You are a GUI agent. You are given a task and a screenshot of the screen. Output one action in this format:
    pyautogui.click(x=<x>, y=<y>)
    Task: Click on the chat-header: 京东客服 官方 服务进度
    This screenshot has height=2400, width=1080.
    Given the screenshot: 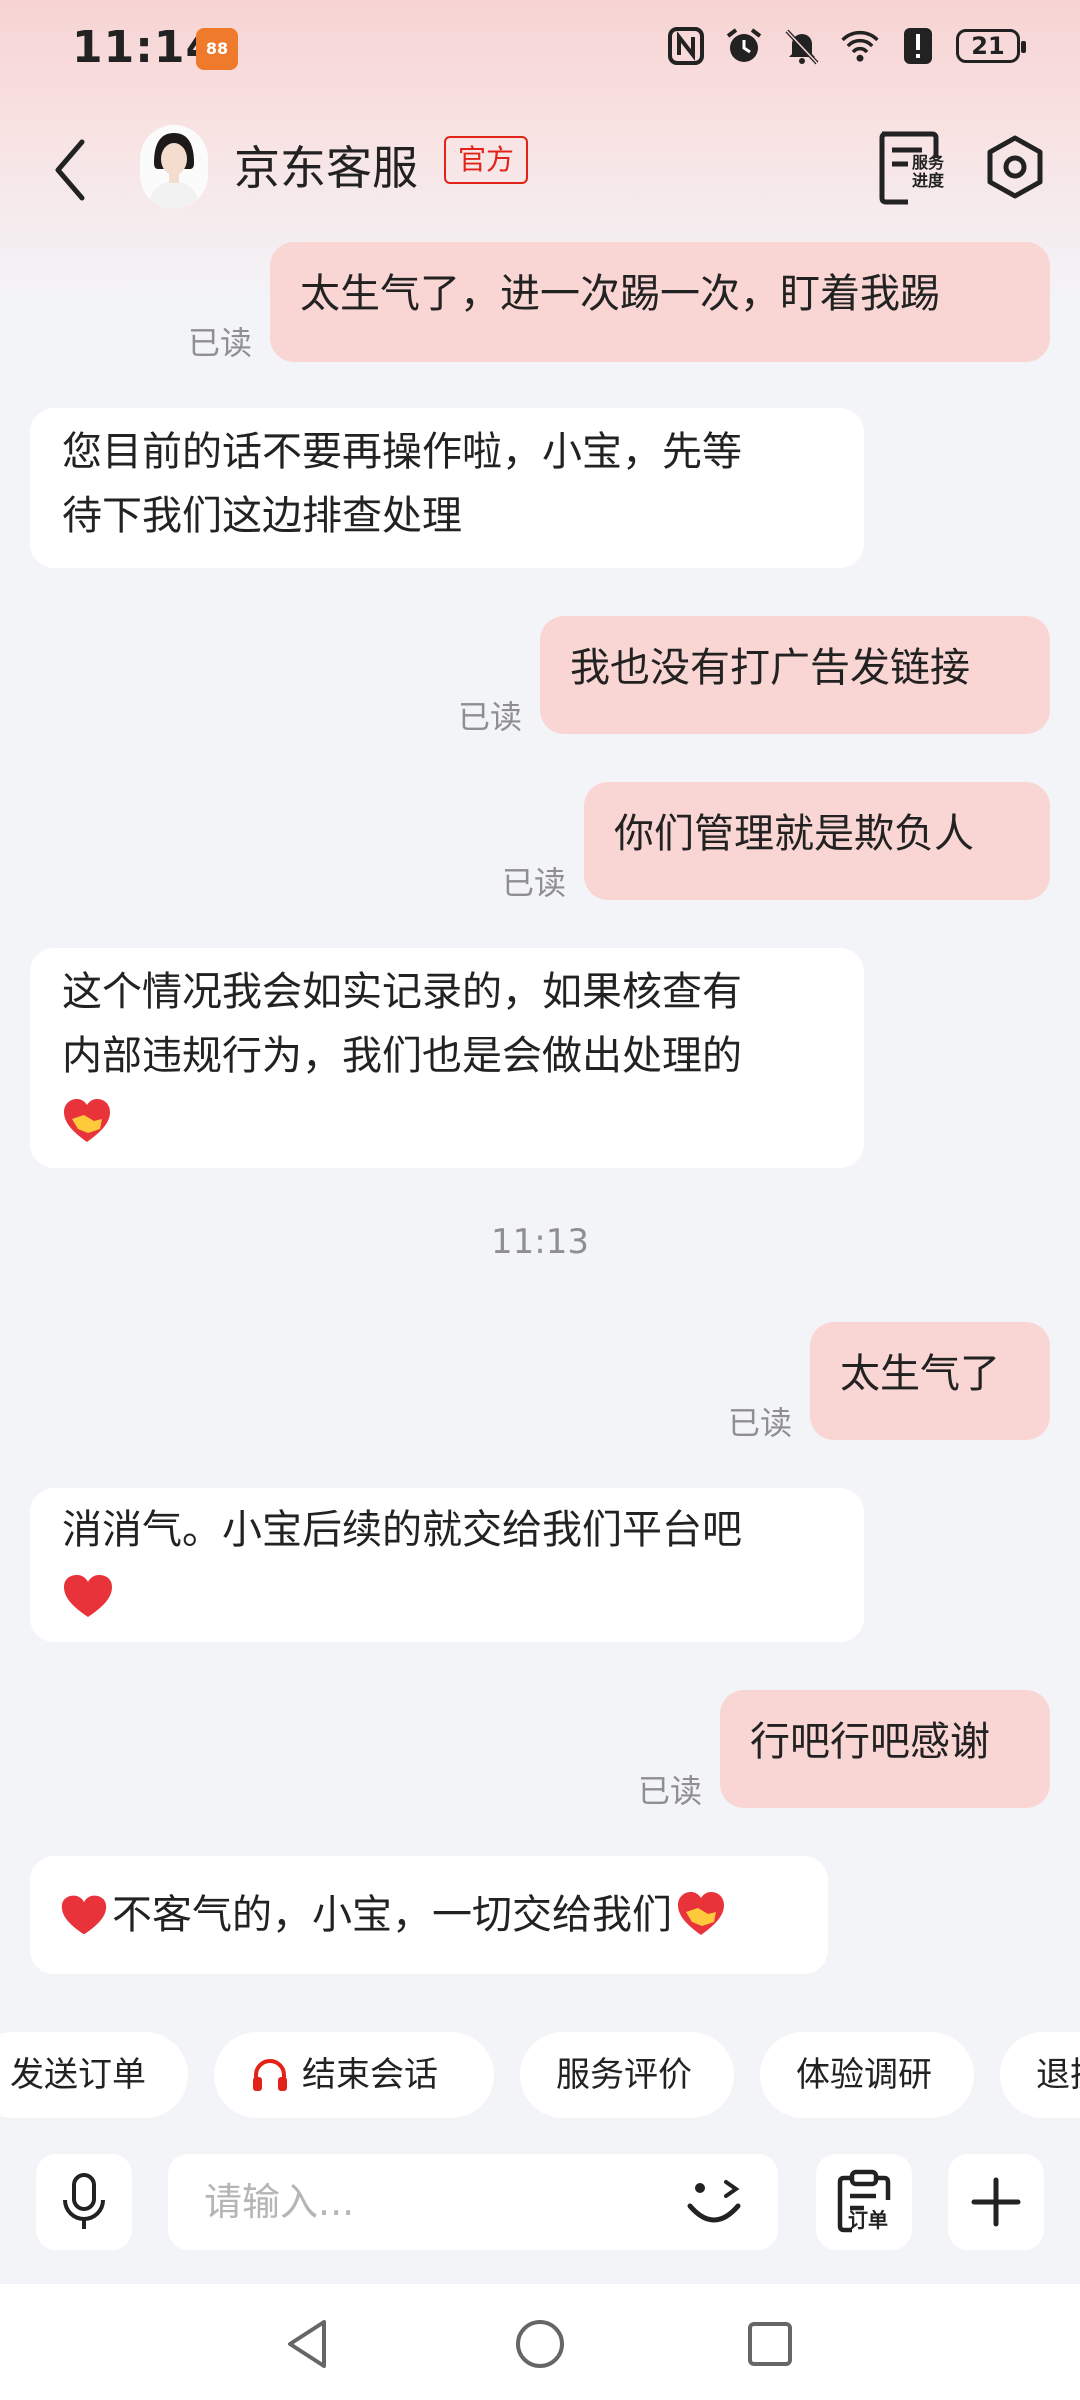 What is the action you would take?
    pyautogui.click(x=540, y=165)
    